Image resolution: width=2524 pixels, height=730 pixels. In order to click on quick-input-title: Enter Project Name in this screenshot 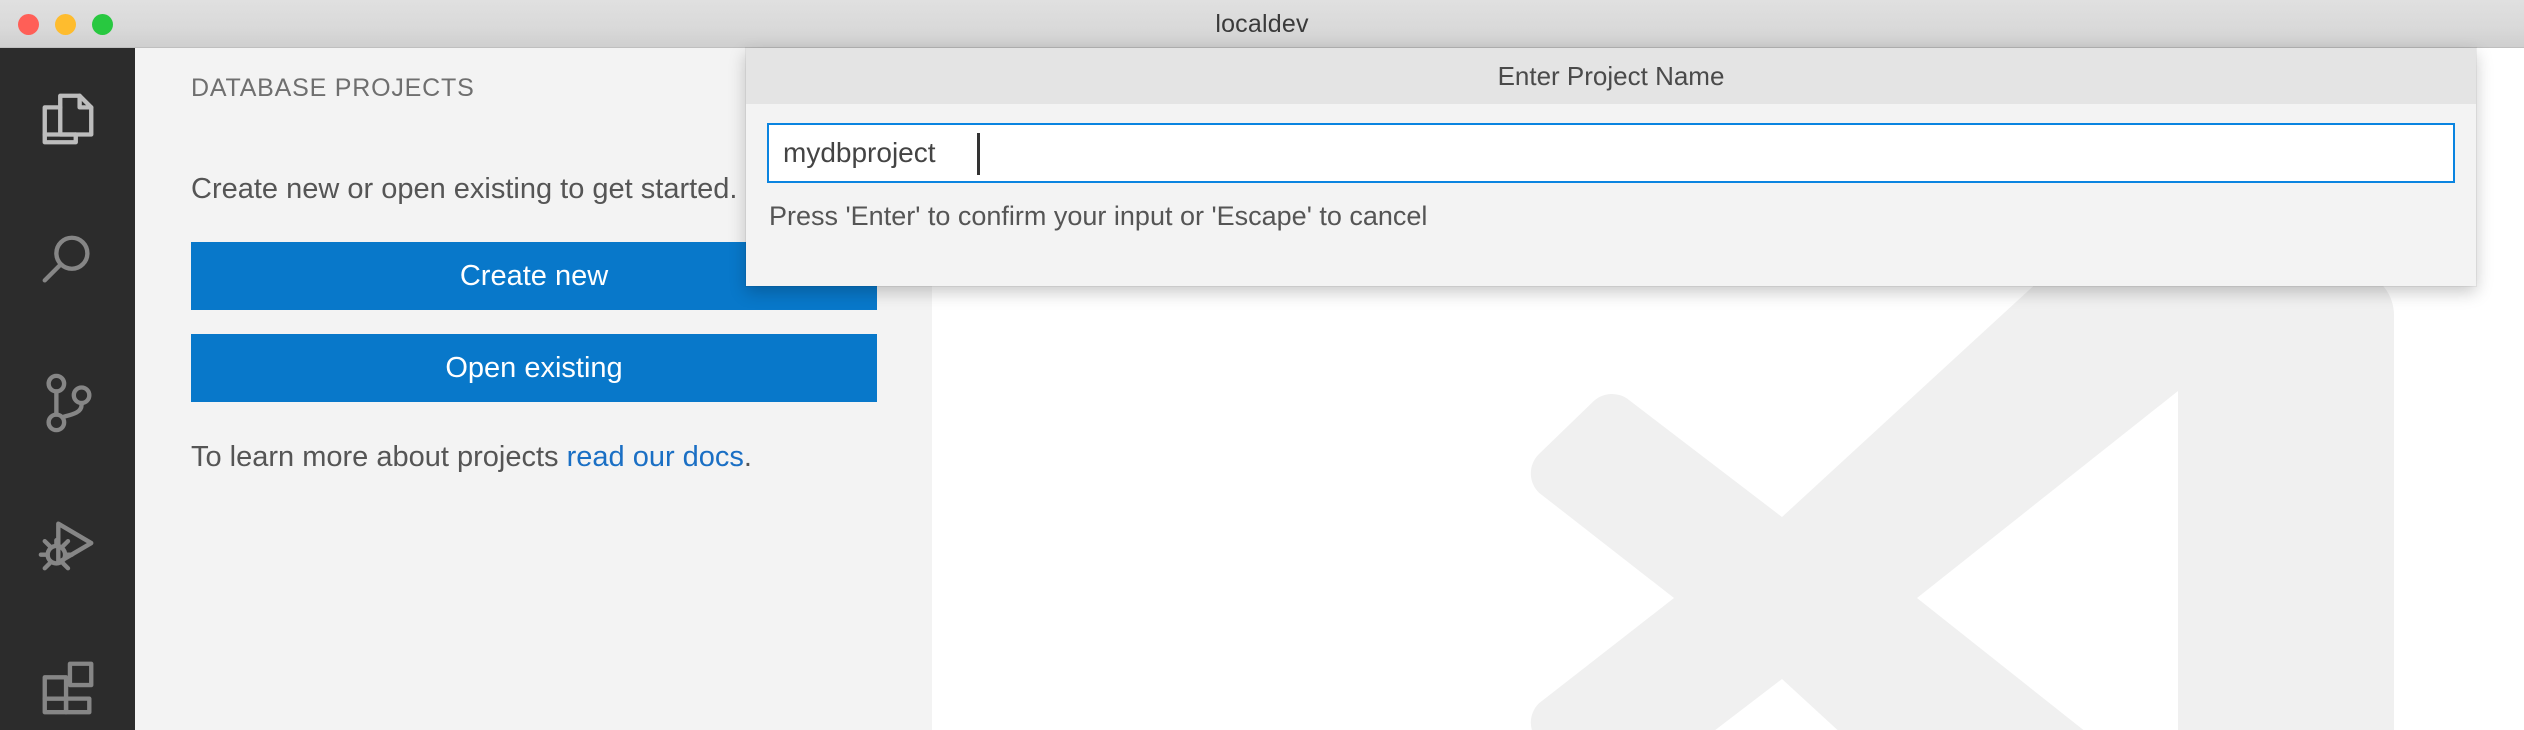, I will do `click(1611, 75)`.